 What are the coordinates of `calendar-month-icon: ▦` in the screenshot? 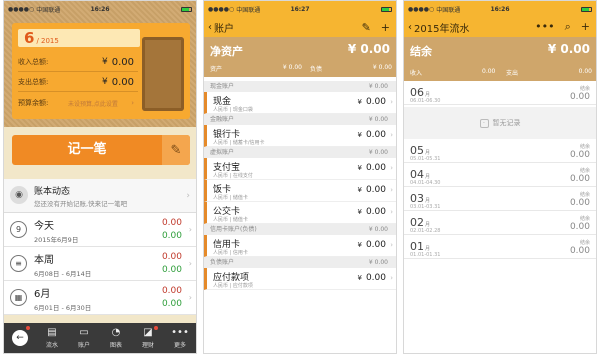 It's located at (18, 297).